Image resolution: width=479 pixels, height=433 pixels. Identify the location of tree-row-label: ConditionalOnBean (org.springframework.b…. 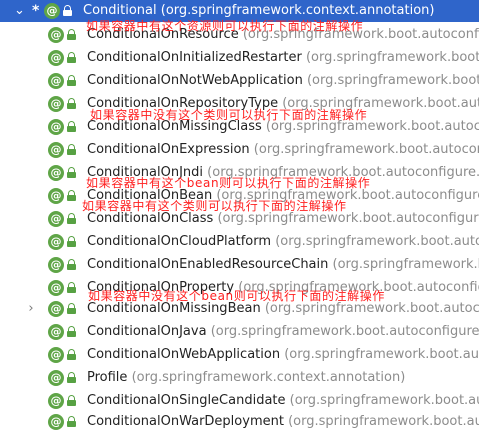
(283, 196).